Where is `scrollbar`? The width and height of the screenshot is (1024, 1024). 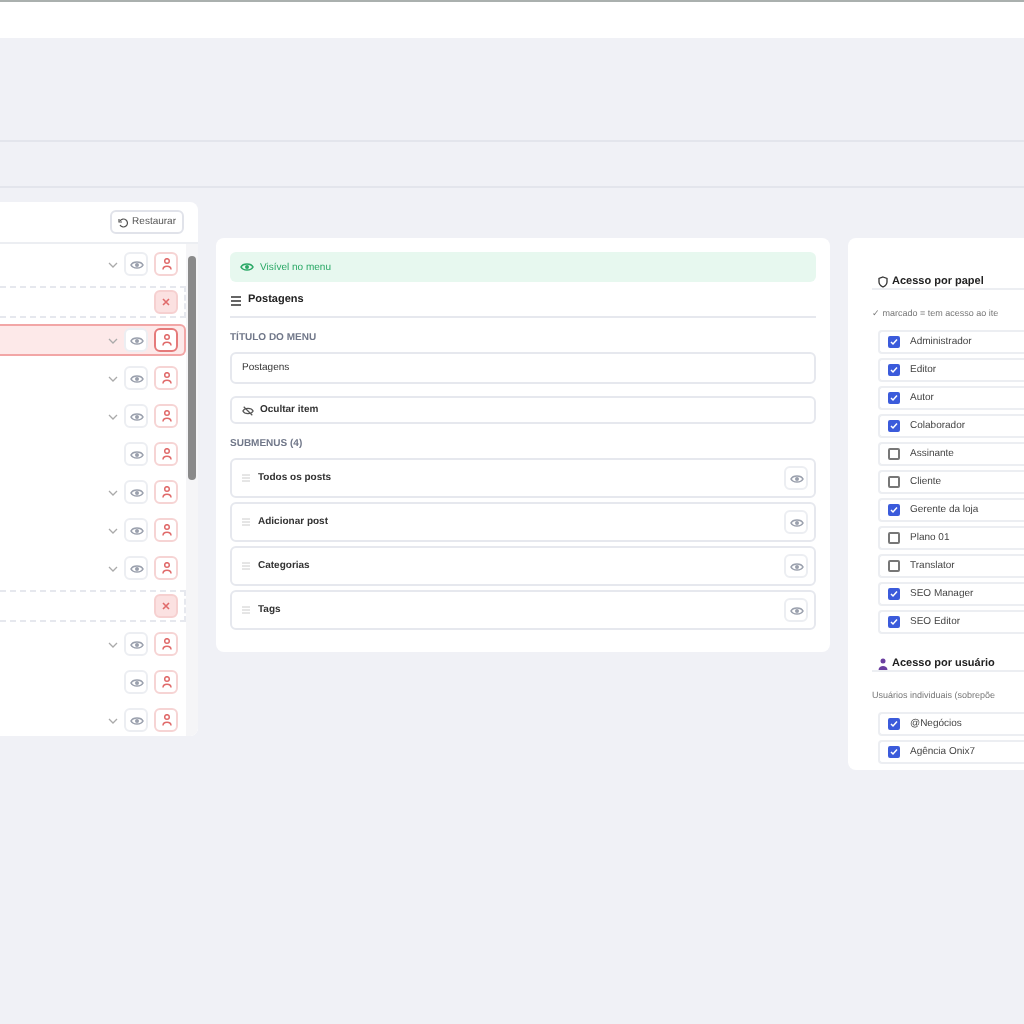
scrollbar is located at coordinates (192, 490).